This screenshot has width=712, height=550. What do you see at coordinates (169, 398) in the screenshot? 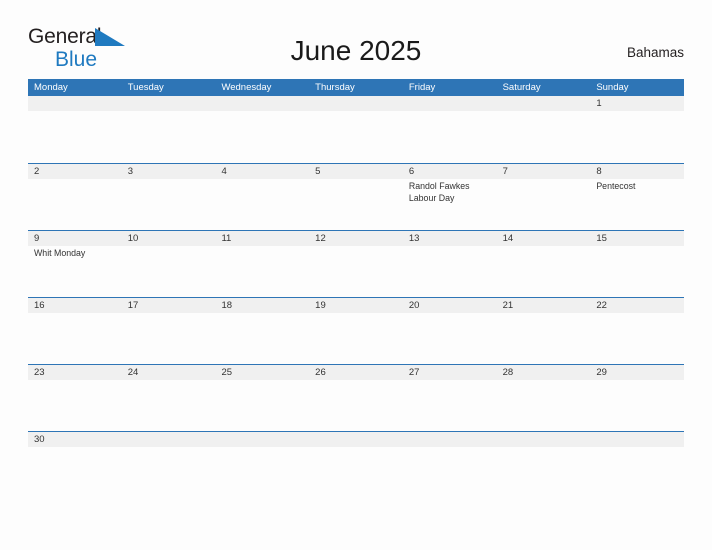
I see `day-cell: 24` at bounding box center [169, 398].